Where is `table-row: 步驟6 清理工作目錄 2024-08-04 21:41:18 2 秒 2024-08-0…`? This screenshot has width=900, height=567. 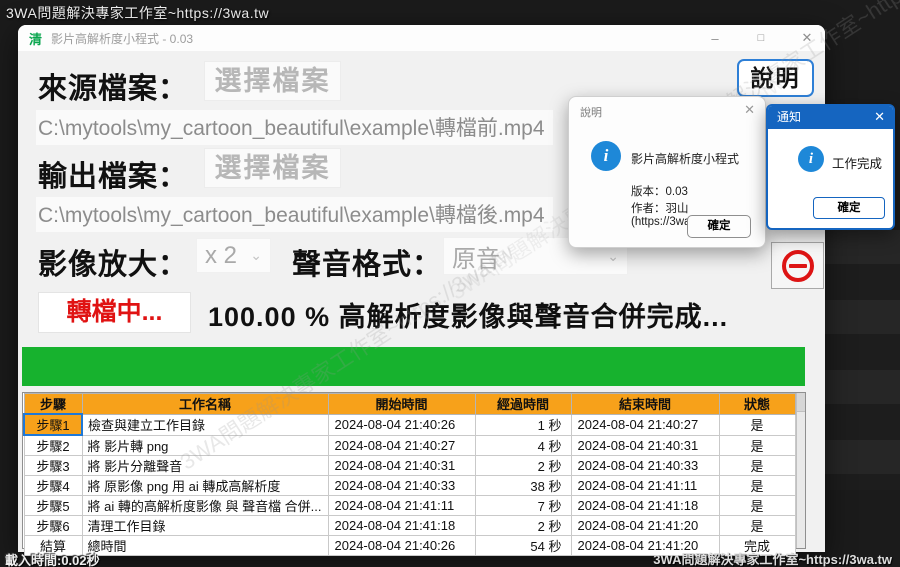
table-row: 步驟6 清理工作目錄 2024-08-04 21:41:18 2 秒 2024-08-0… is located at coordinates (409, 525).